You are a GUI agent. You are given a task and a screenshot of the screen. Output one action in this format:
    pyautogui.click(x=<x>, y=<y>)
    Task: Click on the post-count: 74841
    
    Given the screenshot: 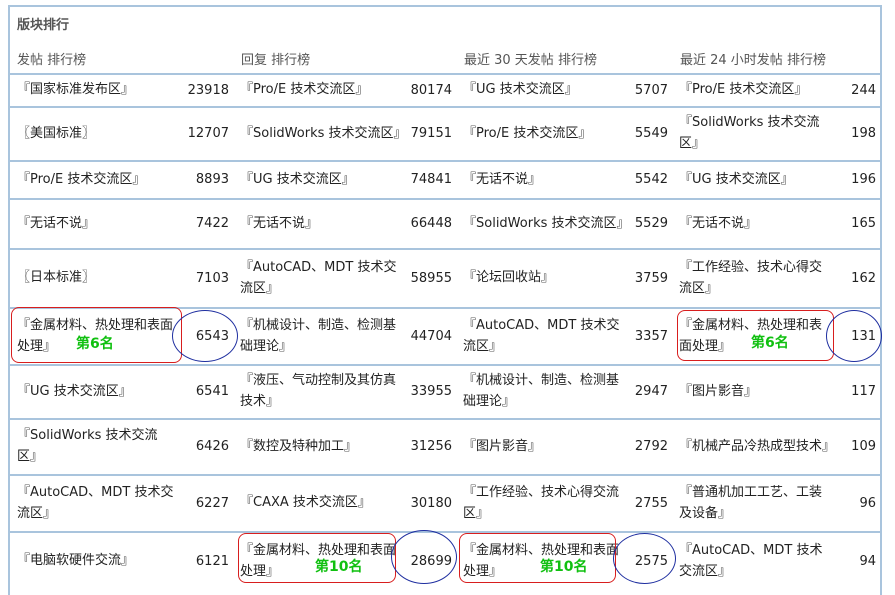 What is the action you would take?
    pyautogui.click(x=431, y=179)
    